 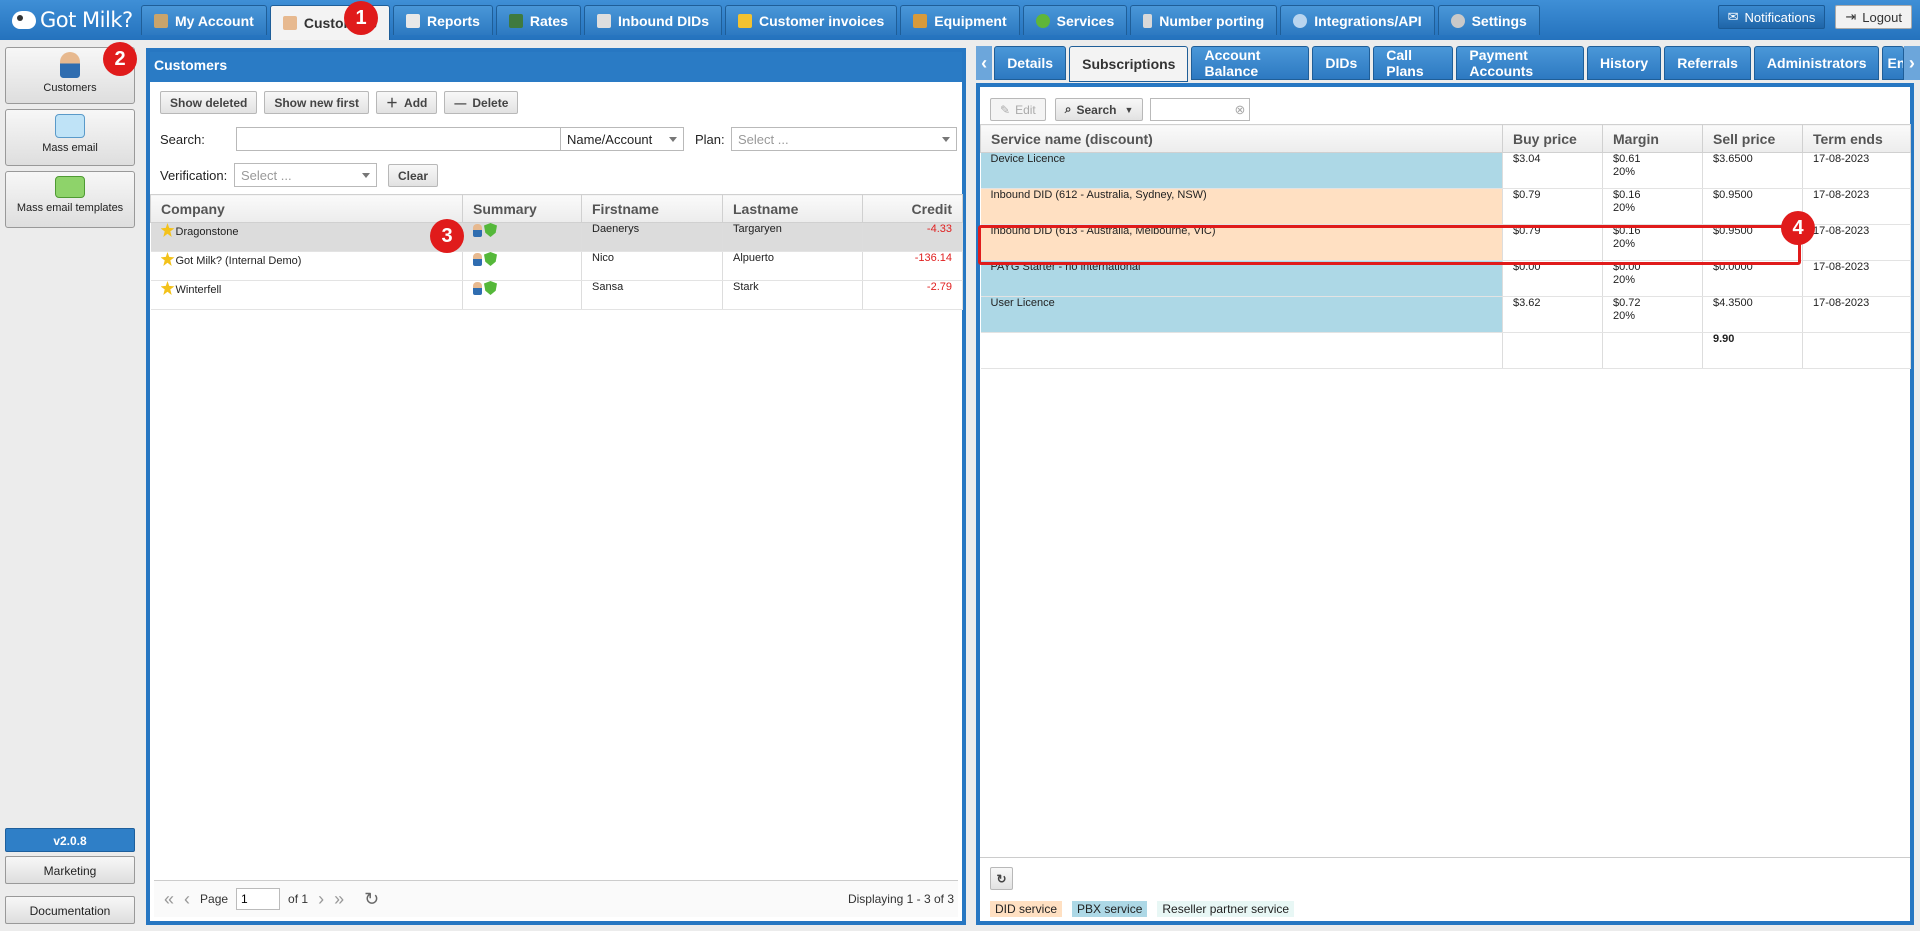 What do you see at coordinates (1148, 20) in the screenshot?
I see `phone-icon` at bounding box center [1148, 20].